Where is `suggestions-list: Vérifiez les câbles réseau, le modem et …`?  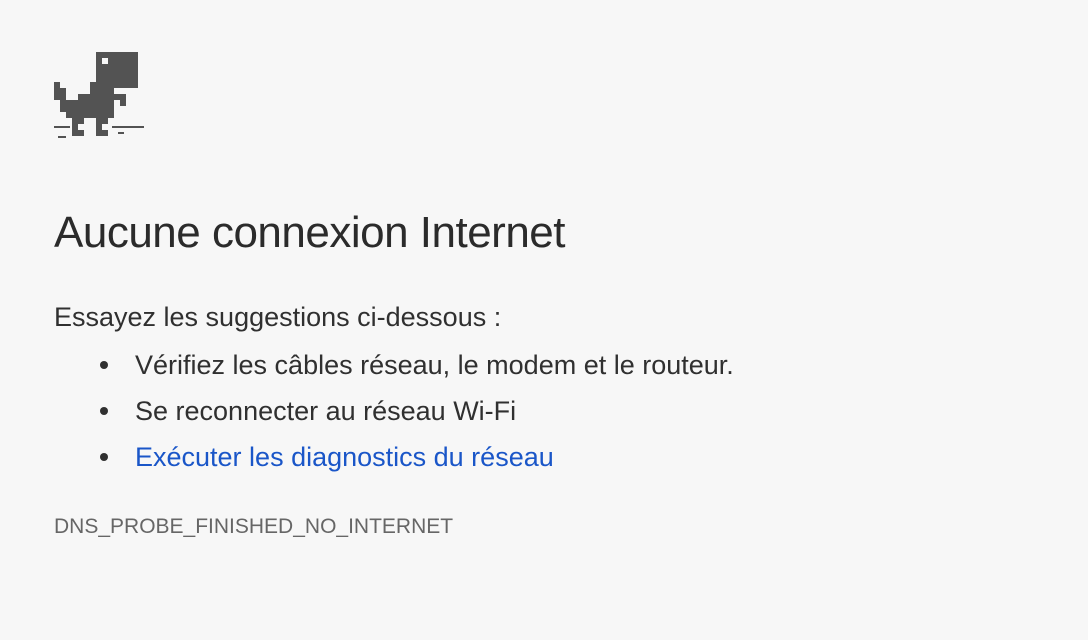
suggestions-list: Vérifiez les câbles réseau, le modem et … is located at coordinates (414, 414).